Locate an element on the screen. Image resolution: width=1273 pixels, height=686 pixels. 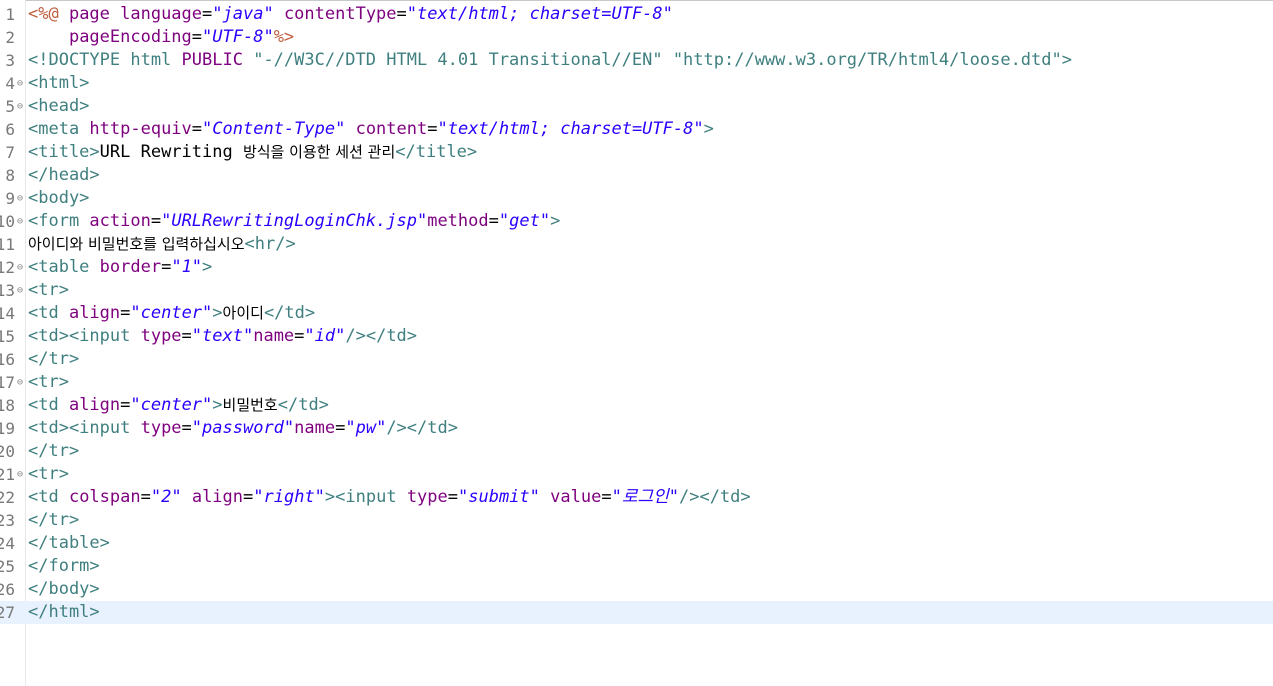
line-number: 11 is located at coordinates (7, 244).